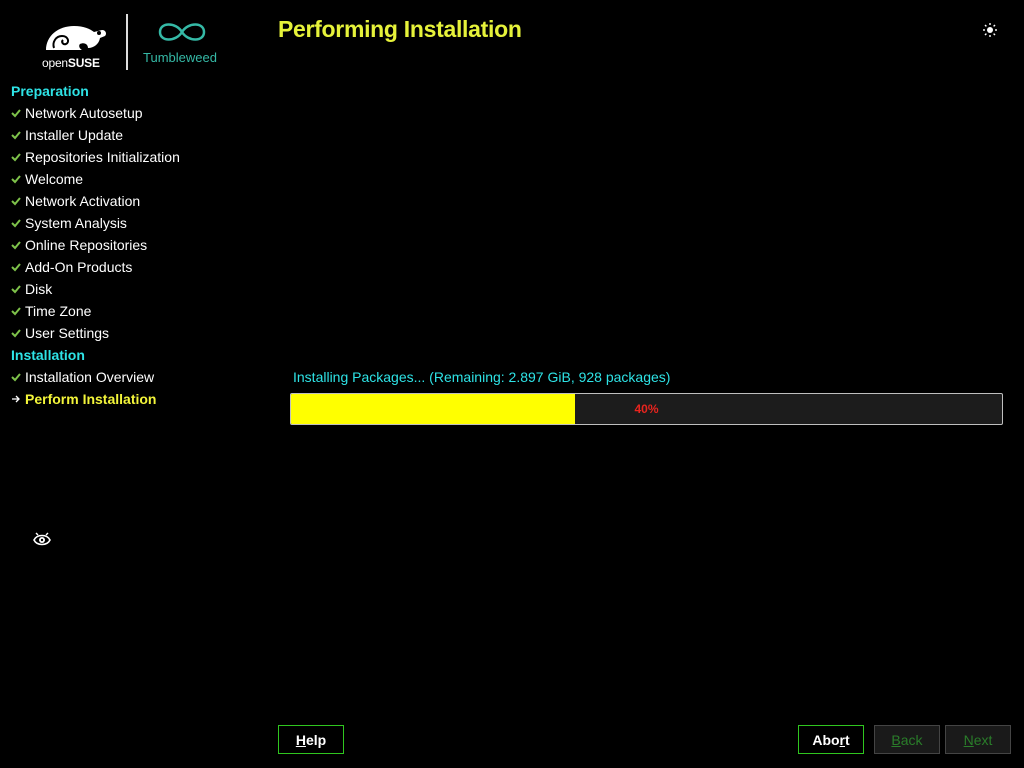  I want to click on abort-button: Abo r t, so click(831, 739).